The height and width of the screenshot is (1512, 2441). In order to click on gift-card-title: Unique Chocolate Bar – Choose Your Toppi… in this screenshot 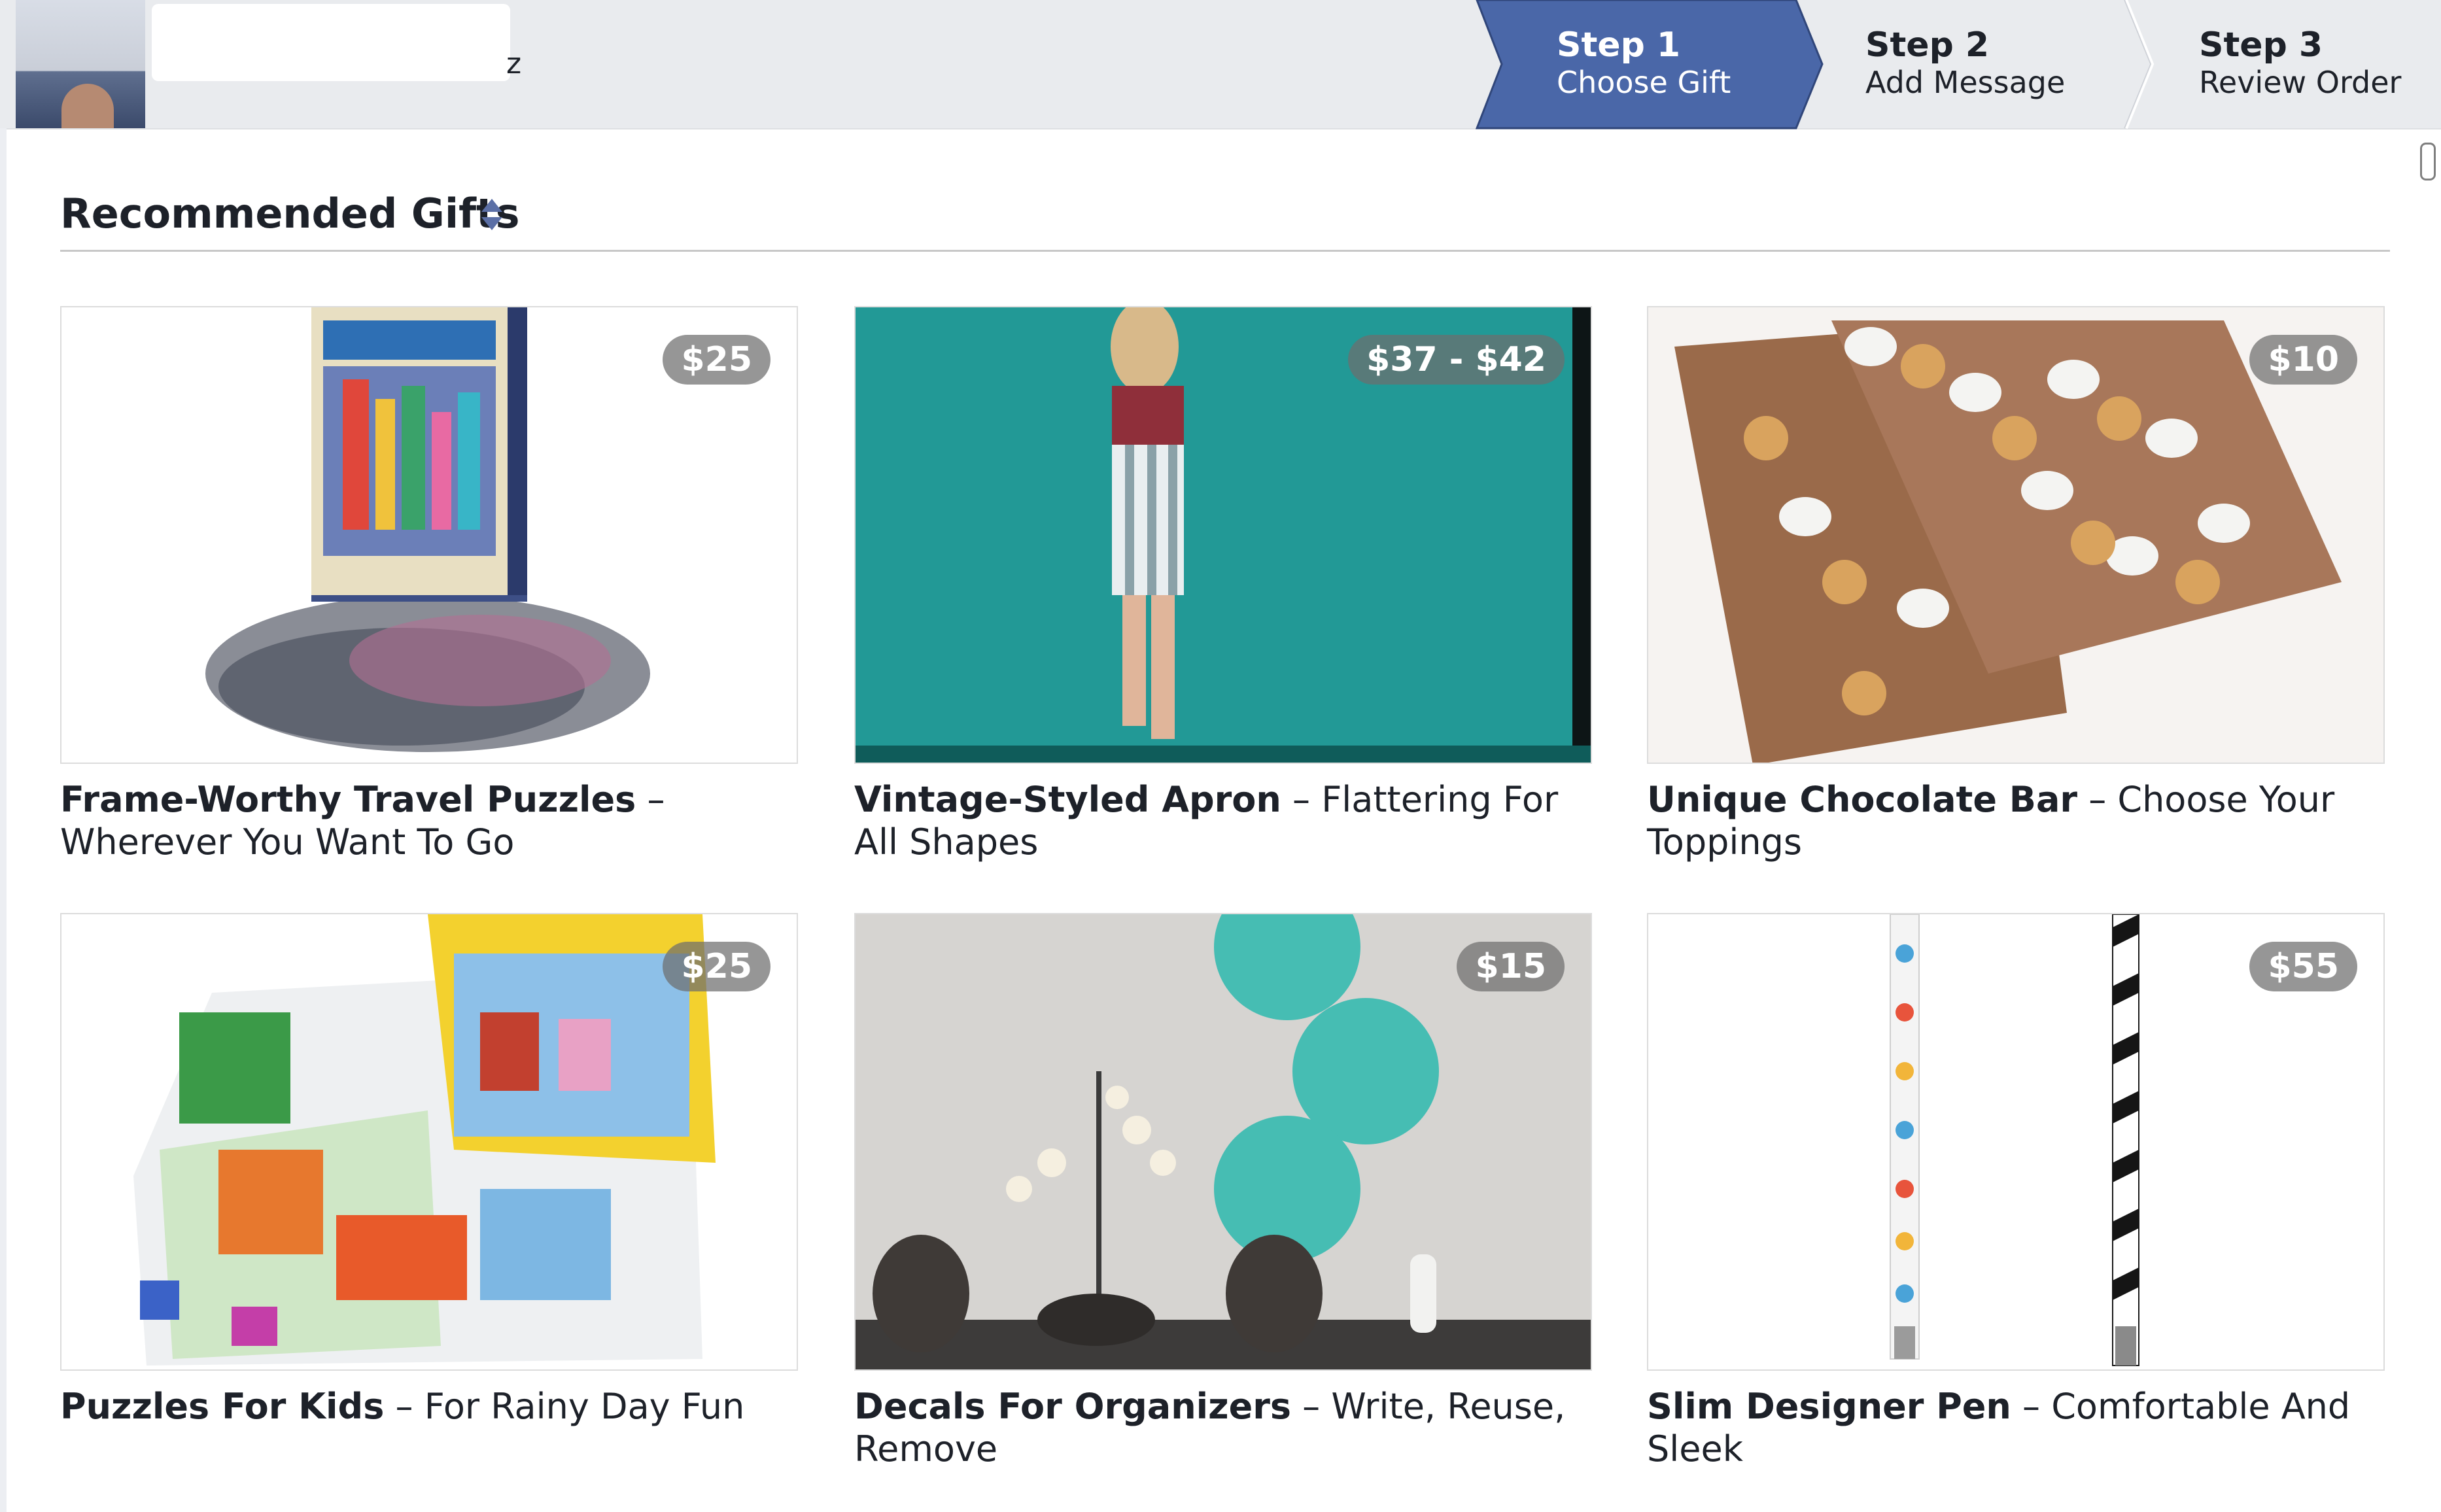, I will do `click(2016, 820)`.